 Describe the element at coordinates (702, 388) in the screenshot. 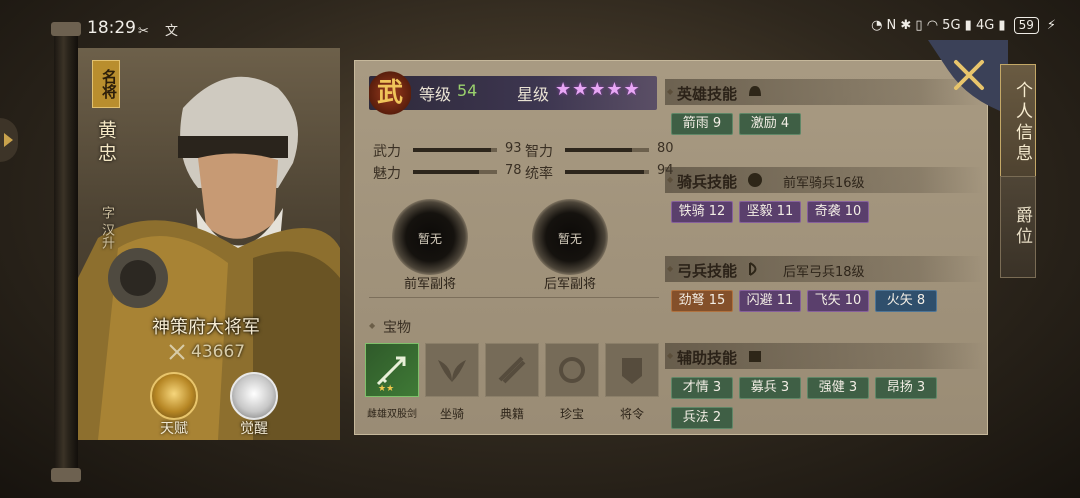

I see `skill-chip: 才情 3` at that location.